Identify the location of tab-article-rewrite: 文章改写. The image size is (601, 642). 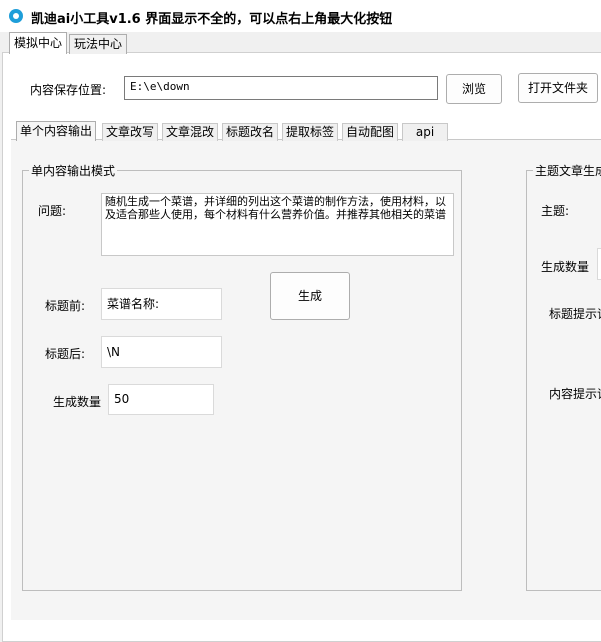
(130, 132).